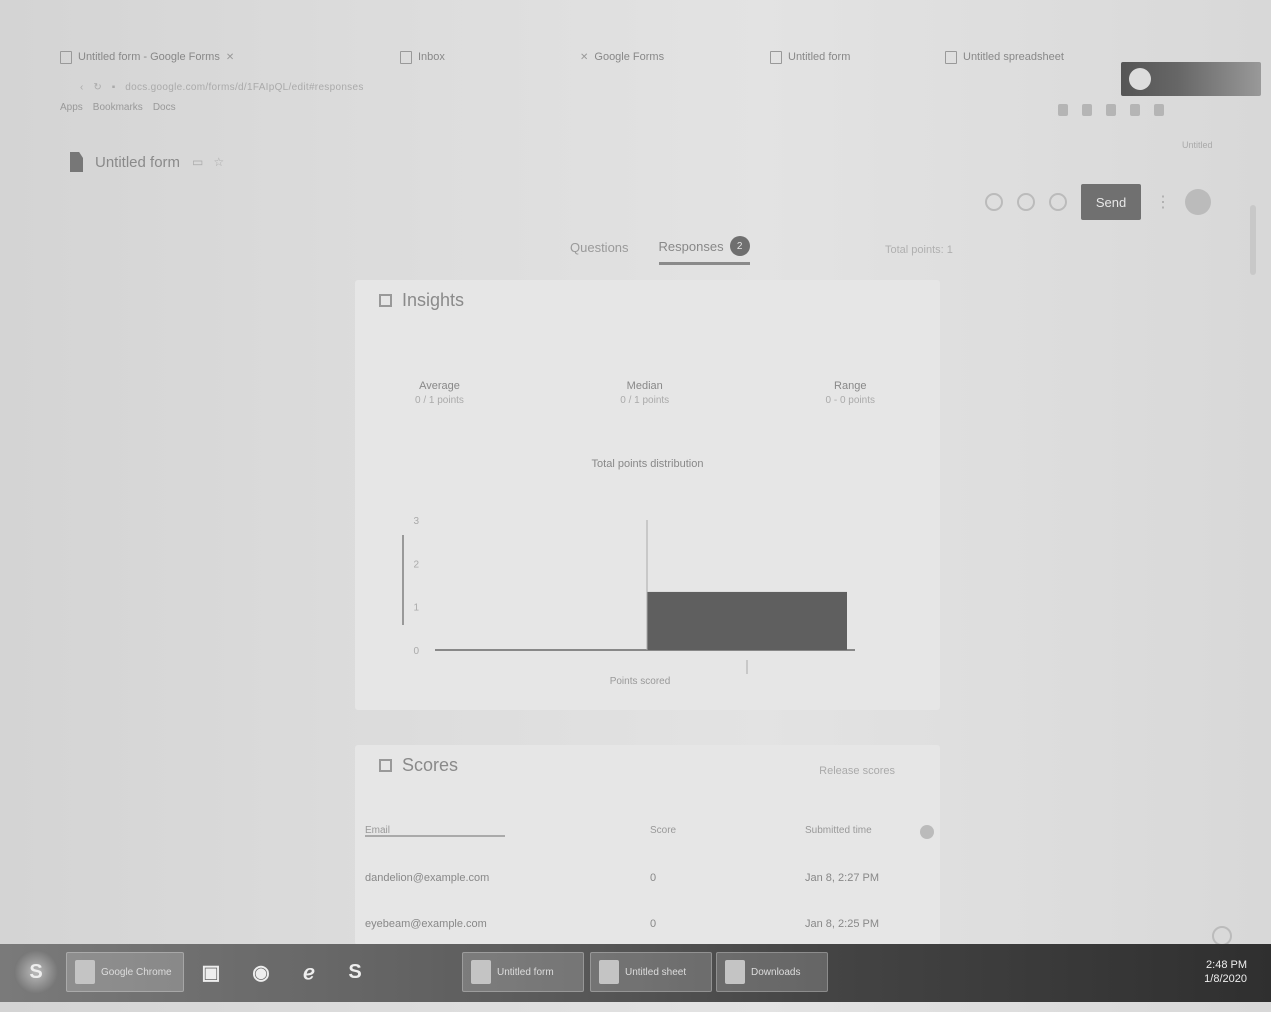  I want to click on bookmark-item: Docs, so click(164, 107).